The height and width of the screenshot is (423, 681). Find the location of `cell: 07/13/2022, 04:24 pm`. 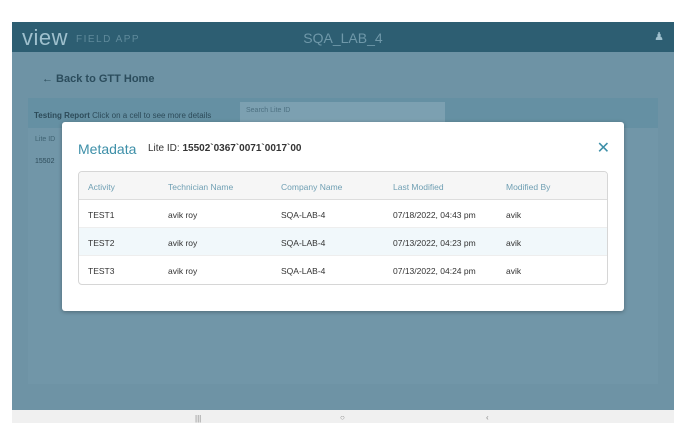

cell: 07/13/2022, 04:24 pm is located at coordinates (434, 271).